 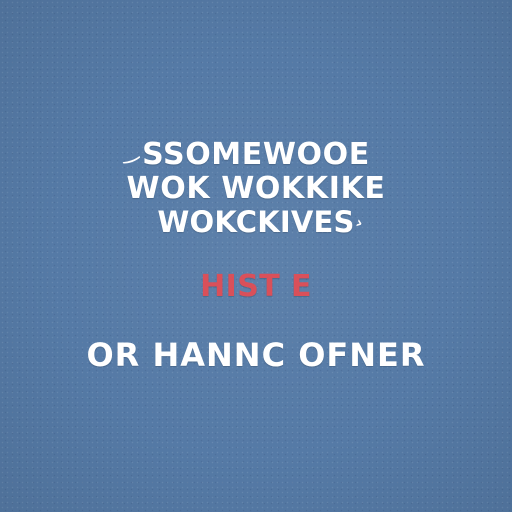 I want to click on text-line-2: WOK WOKKIKE, so click(x=256, y=188).